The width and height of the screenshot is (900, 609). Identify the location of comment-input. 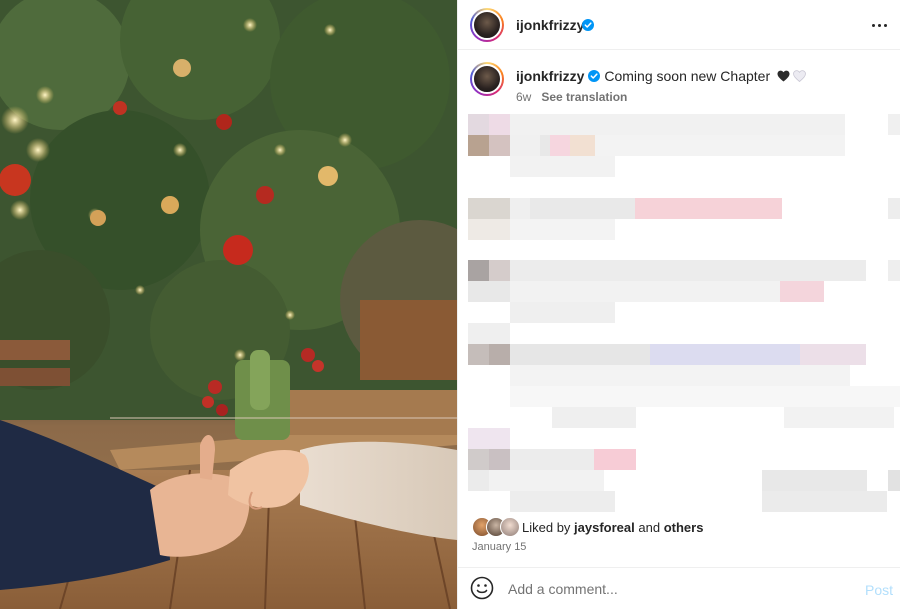
(668, 589).